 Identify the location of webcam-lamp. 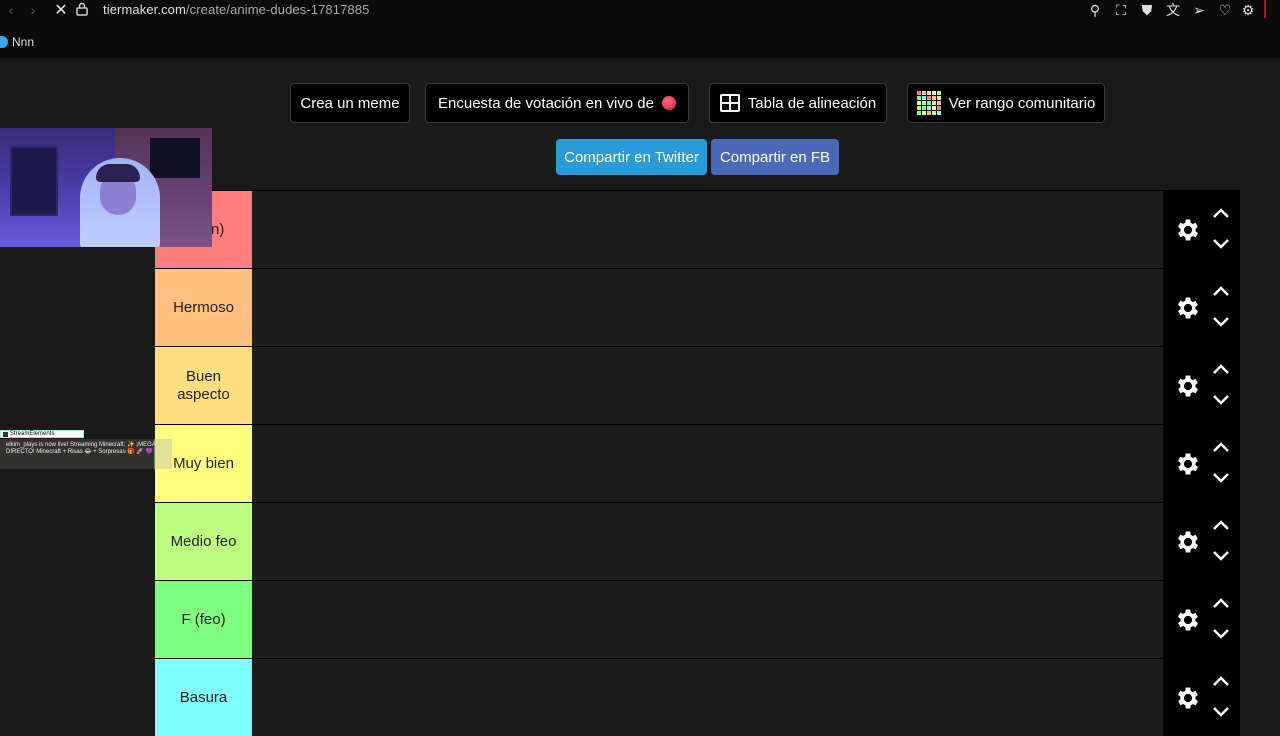
(175, 158).